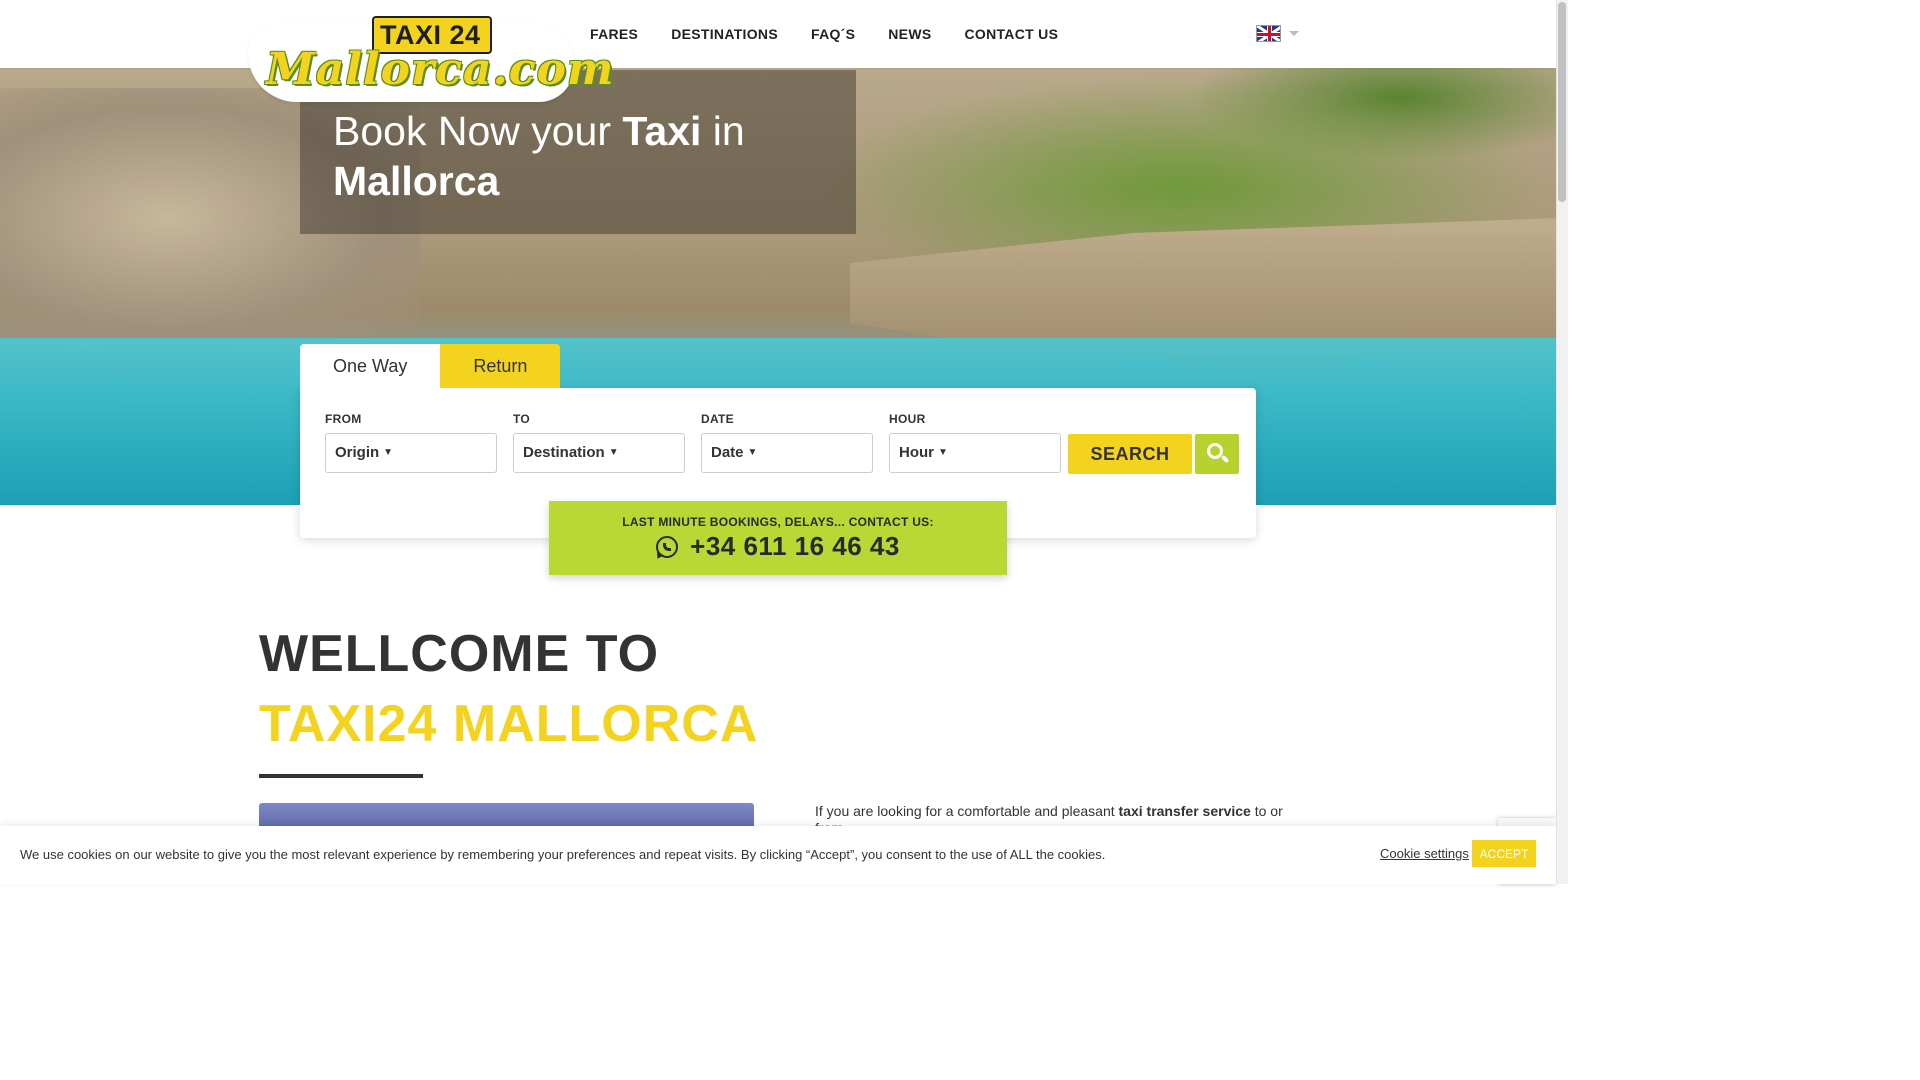 The width and height of the screenshot is (1920, 1080). What do you see at coordinates (1011, 34) in the screenshot?
I see `nav-contact-us: CONTACT US` at bounding box center [1011, 34].